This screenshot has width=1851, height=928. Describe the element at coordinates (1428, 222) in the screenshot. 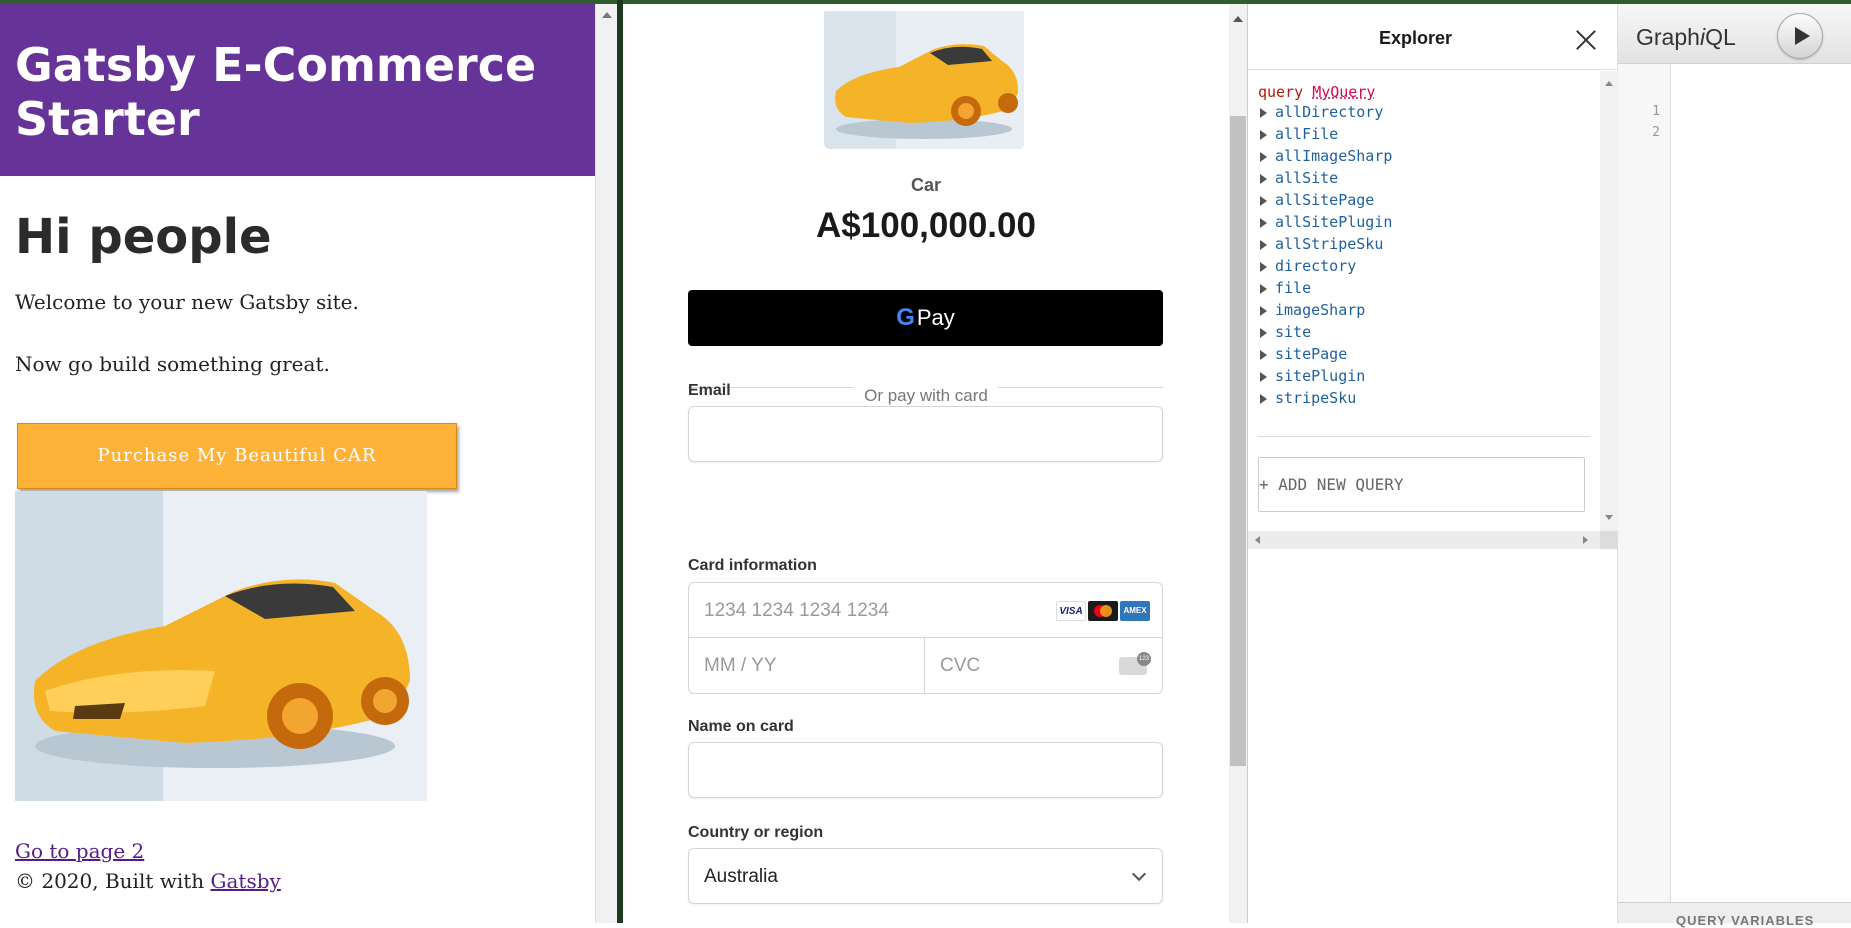

I see `explorer-field-item: allSitePlugin` at that location.